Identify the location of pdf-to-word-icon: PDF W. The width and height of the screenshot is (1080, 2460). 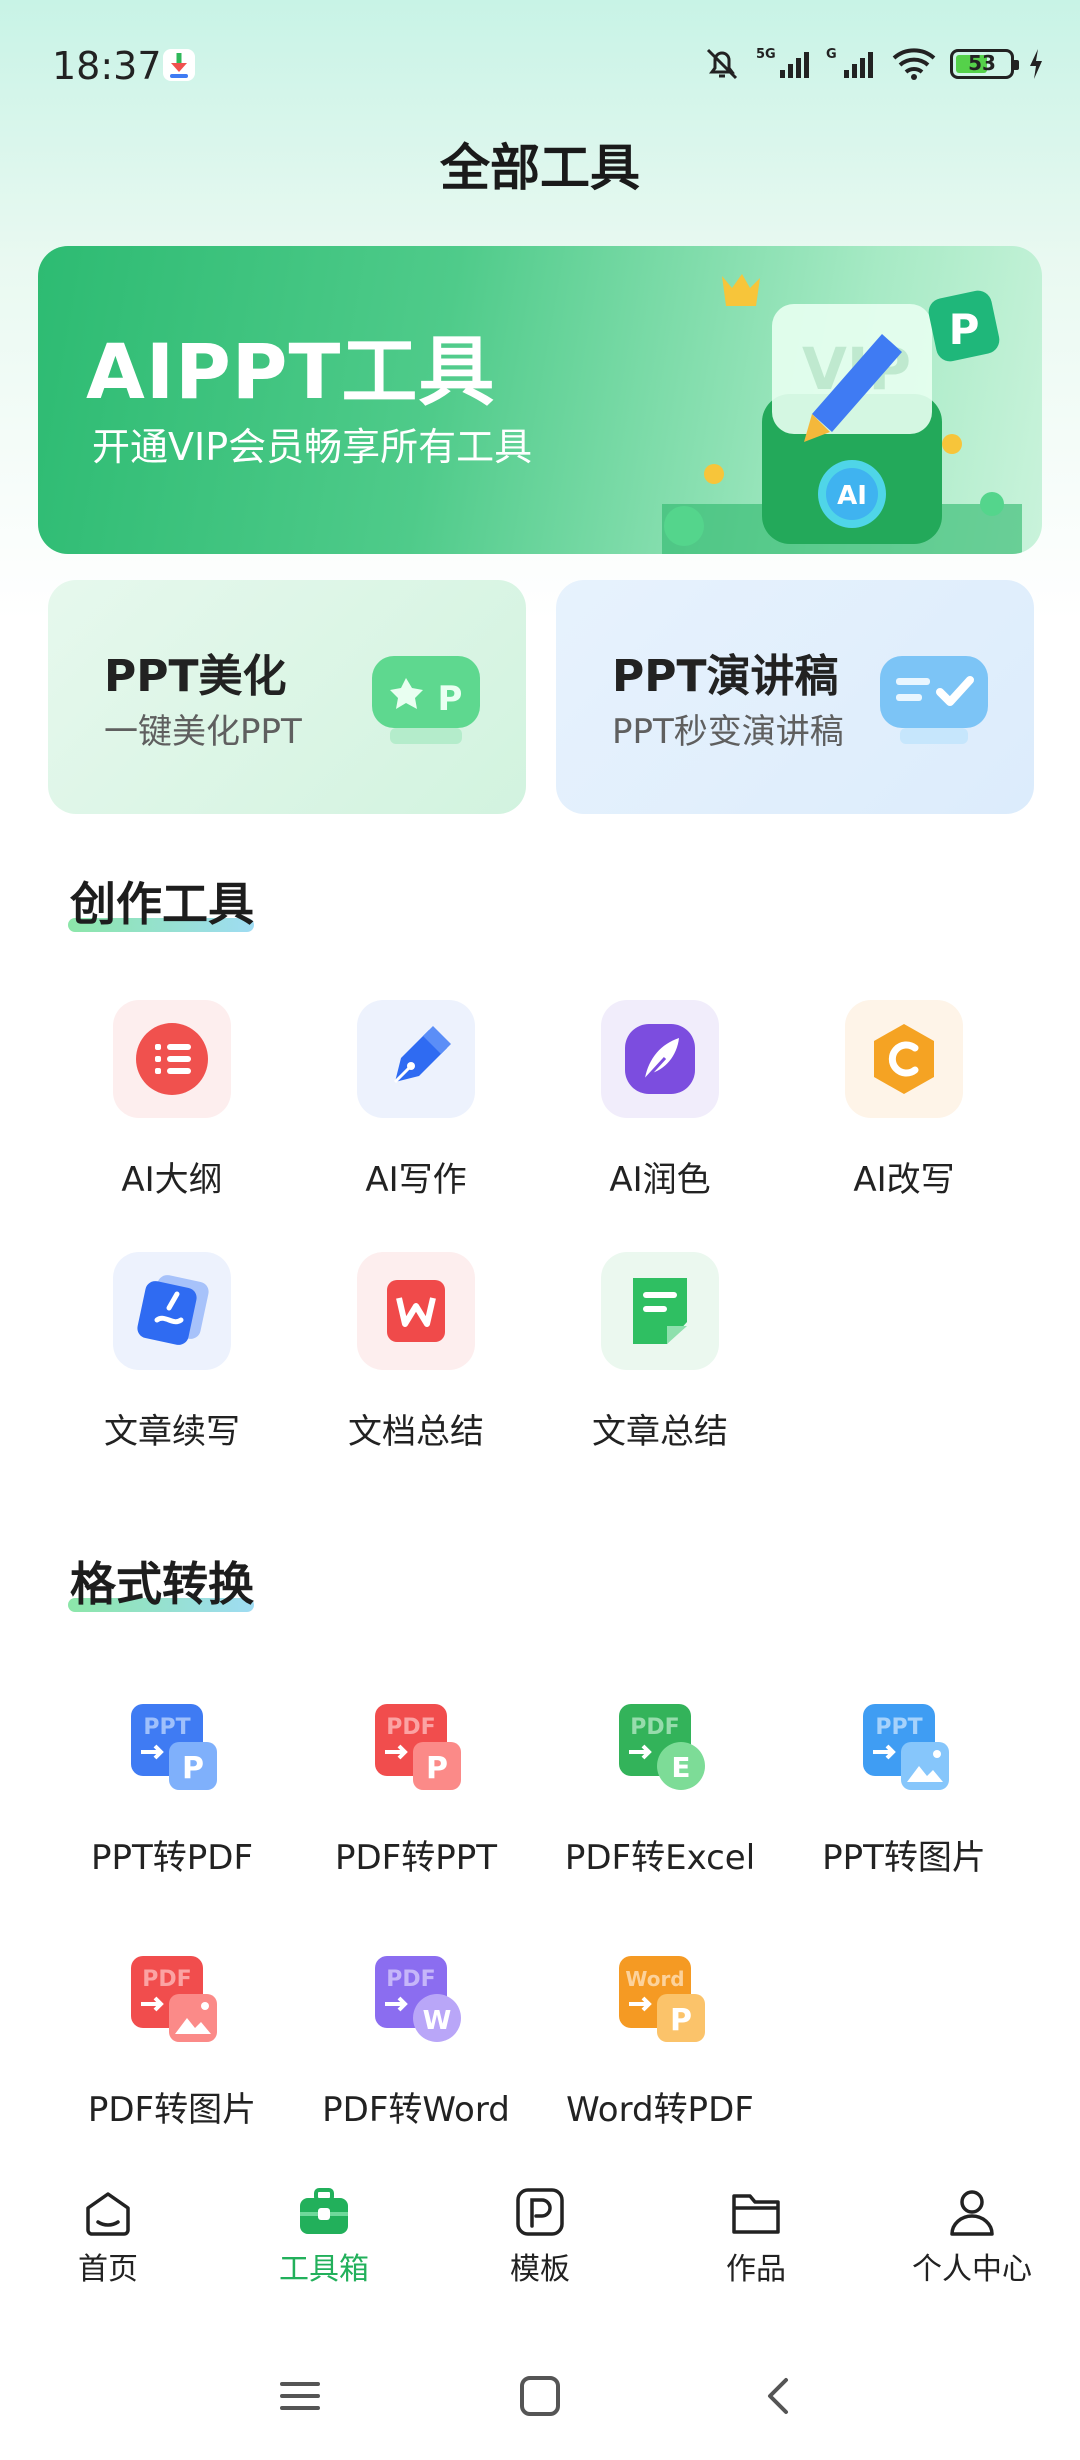
(416, 2001).